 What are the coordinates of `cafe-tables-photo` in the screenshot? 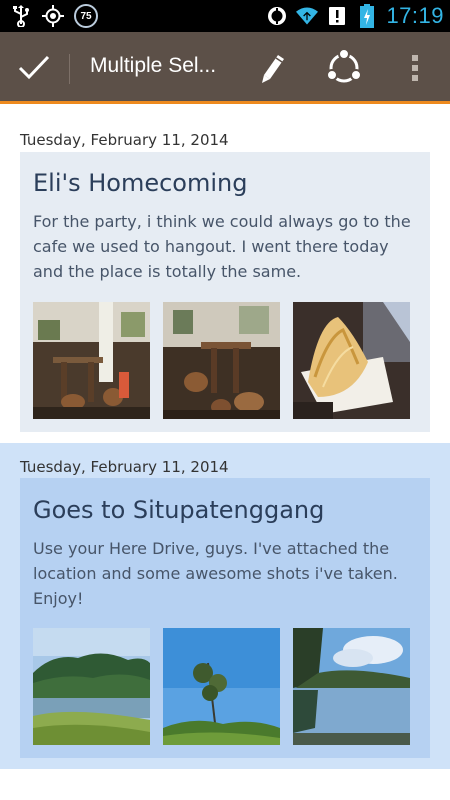 It's located at (221, 360).